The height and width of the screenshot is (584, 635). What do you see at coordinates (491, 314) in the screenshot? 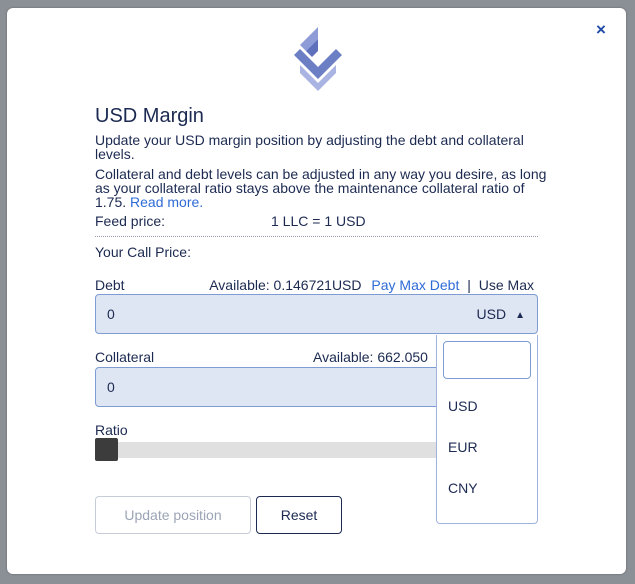
I see `debt-asset-value: USD` at bounding box center [491, 314].